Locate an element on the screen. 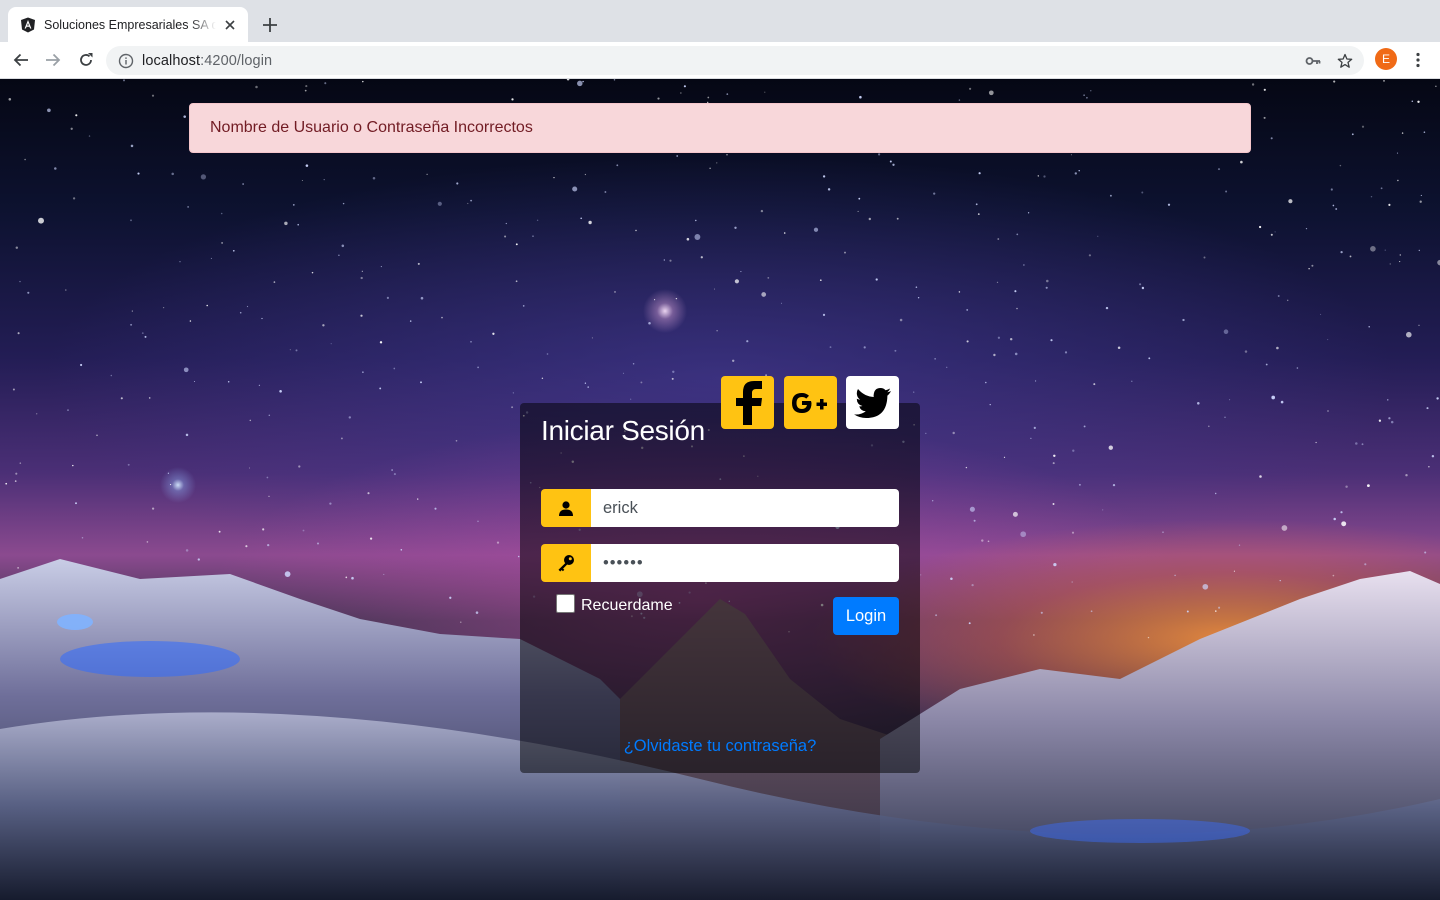 This screenshot has width=1440, height=900. remember-checkbox is located at coordinates (565, 603).